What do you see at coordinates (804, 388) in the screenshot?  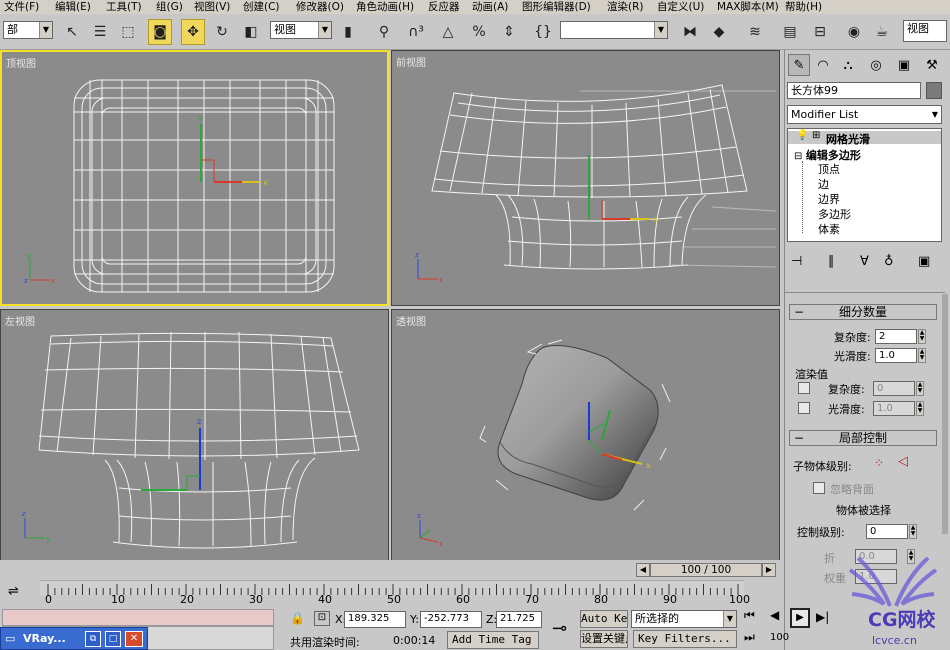 I see `render-iterations-checkbox` at bounding box center [804, 388].